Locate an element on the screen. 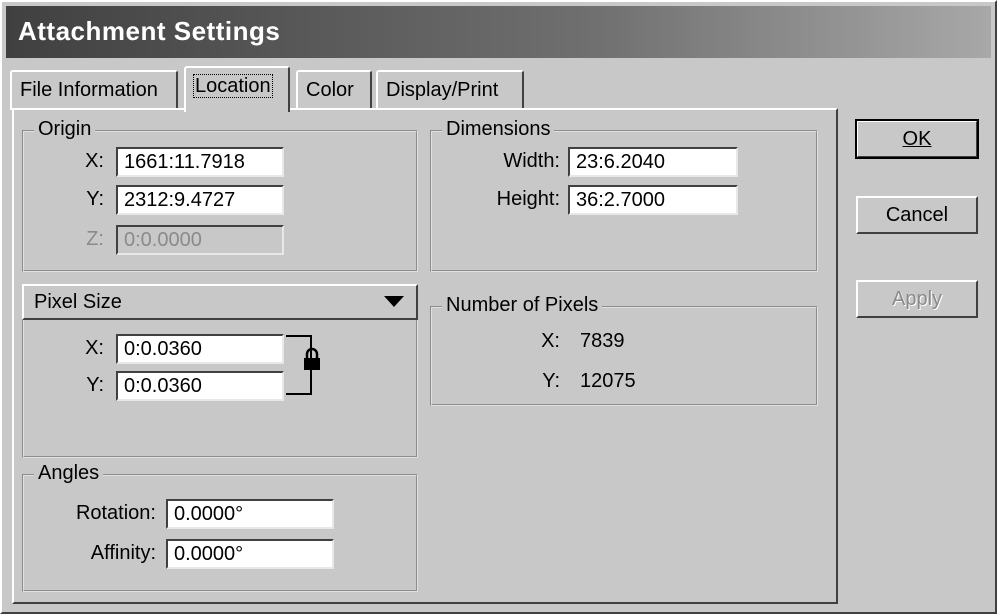 This screenshot has width=997, height=614. pixel-size-x-label: X: is located at coordinates (94, 348).